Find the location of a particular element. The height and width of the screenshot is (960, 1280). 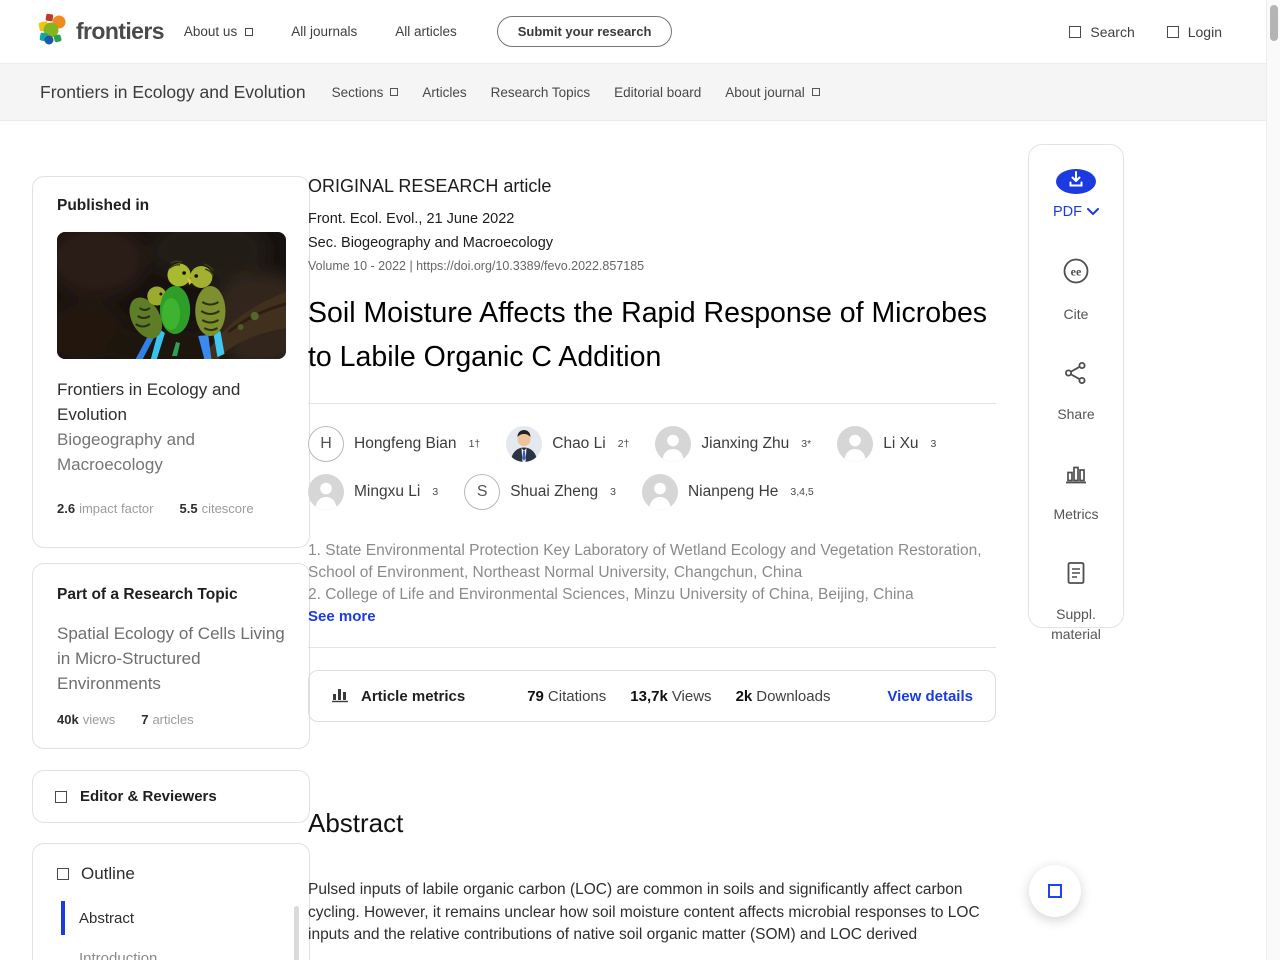

journal-stats: 2.6 impact factor 5.5 citescore is located at coordinates (171, 508).